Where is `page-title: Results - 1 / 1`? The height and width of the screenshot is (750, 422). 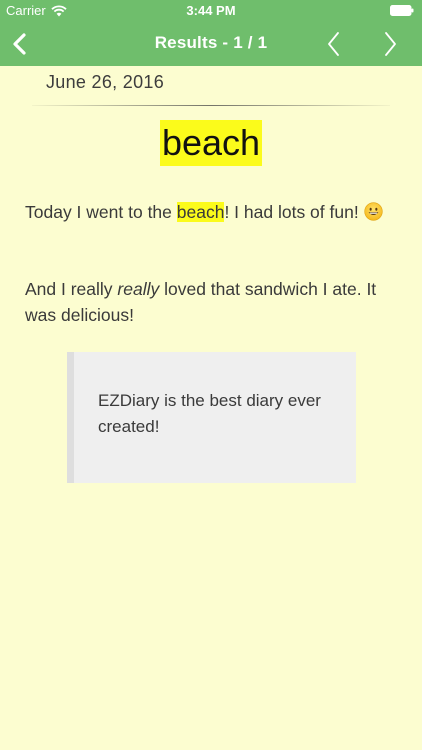
page-title: Results - 1 / 1 is located at coordinates (211, 42).